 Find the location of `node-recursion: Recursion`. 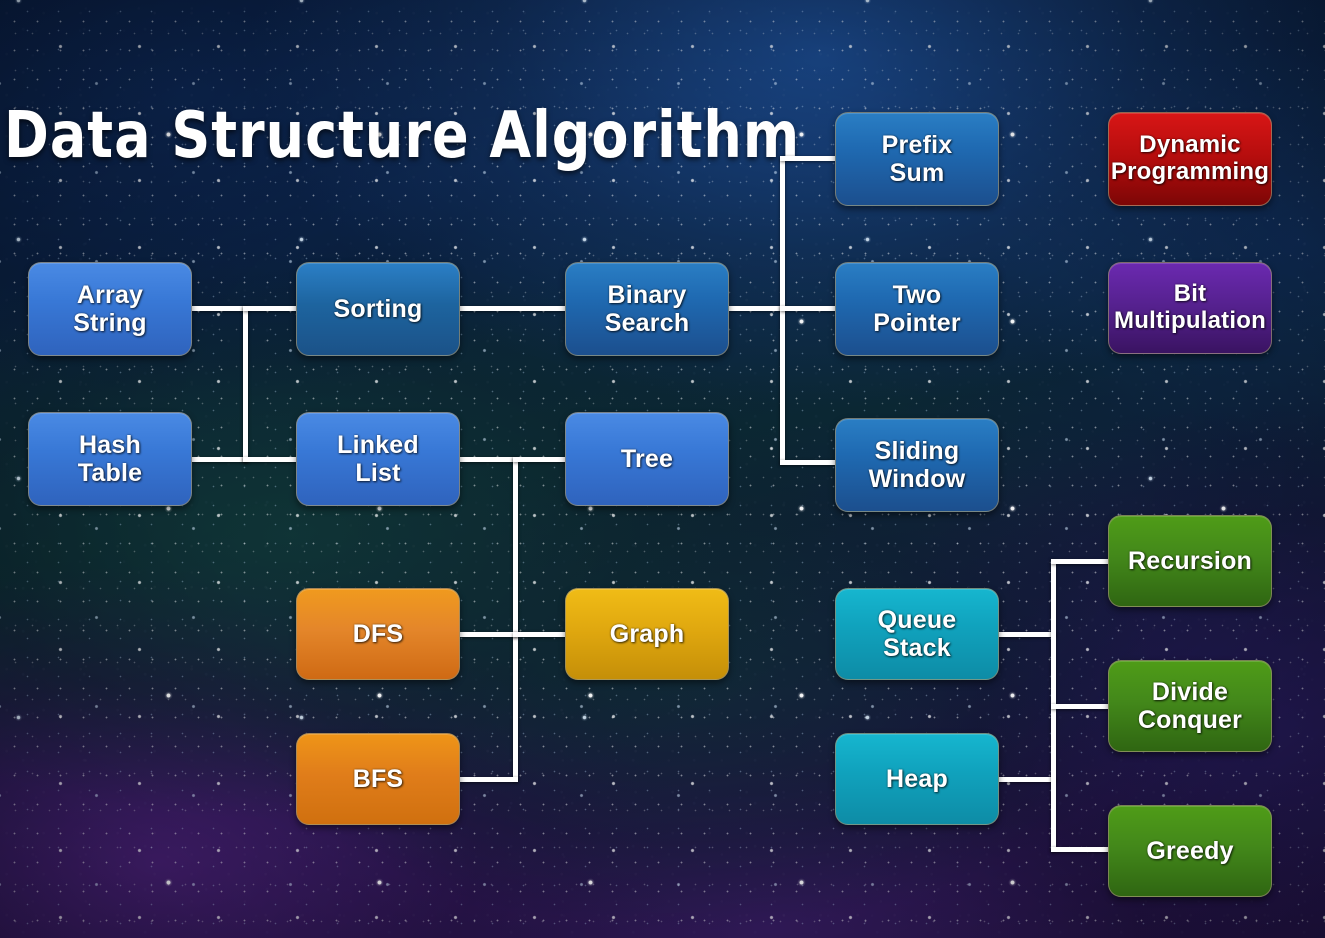

node-recursion: Recursion is located at coordinates (1190, 561).